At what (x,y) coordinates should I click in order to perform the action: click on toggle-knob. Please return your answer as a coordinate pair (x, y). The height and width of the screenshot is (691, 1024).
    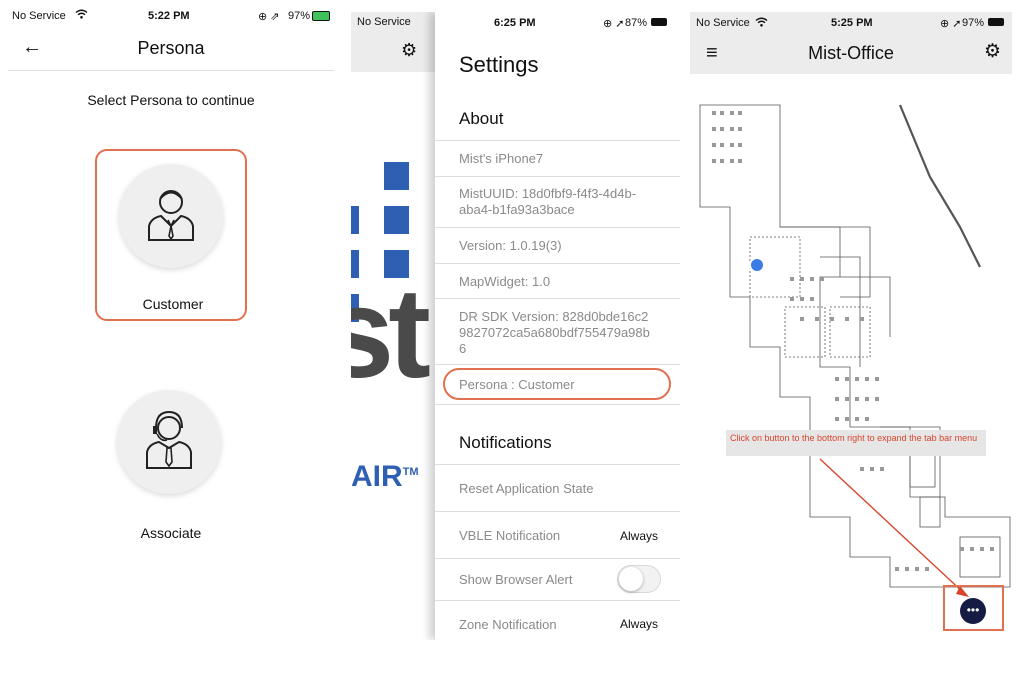
    Looking at the image, I should click on (631, 579).